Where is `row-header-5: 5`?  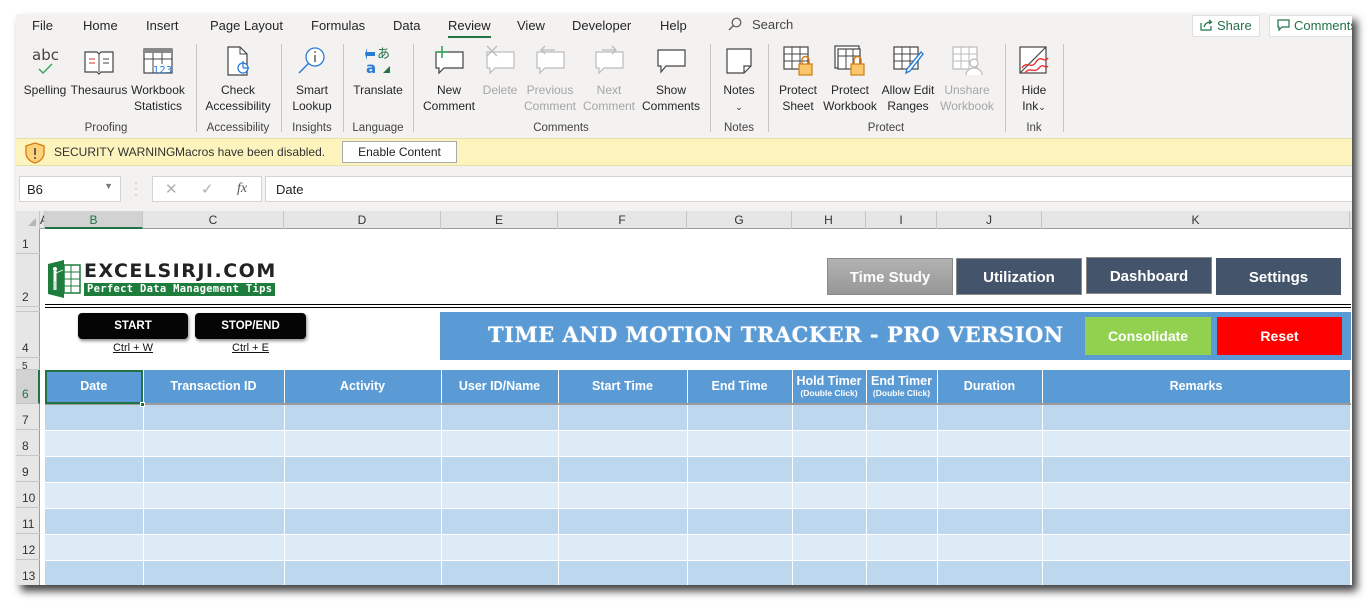
row-header-5: 5 is located at coordinates (28, 364).